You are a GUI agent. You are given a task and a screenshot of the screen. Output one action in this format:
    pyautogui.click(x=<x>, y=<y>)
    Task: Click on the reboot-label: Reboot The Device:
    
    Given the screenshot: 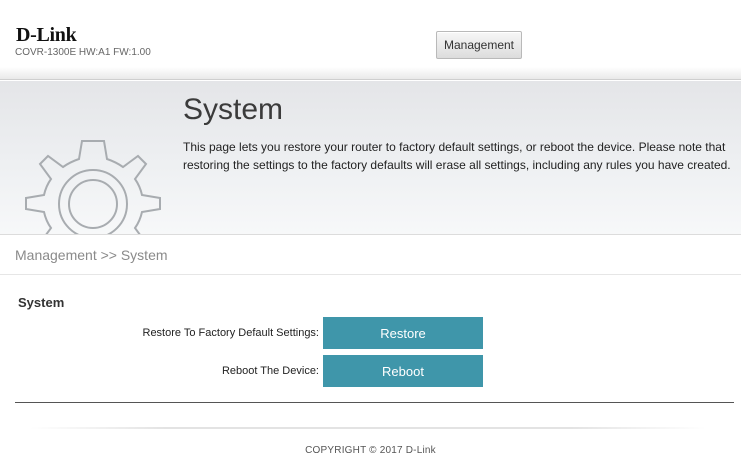 What is the action you would take?
    pyautogui.click(x=270, y=371)
    